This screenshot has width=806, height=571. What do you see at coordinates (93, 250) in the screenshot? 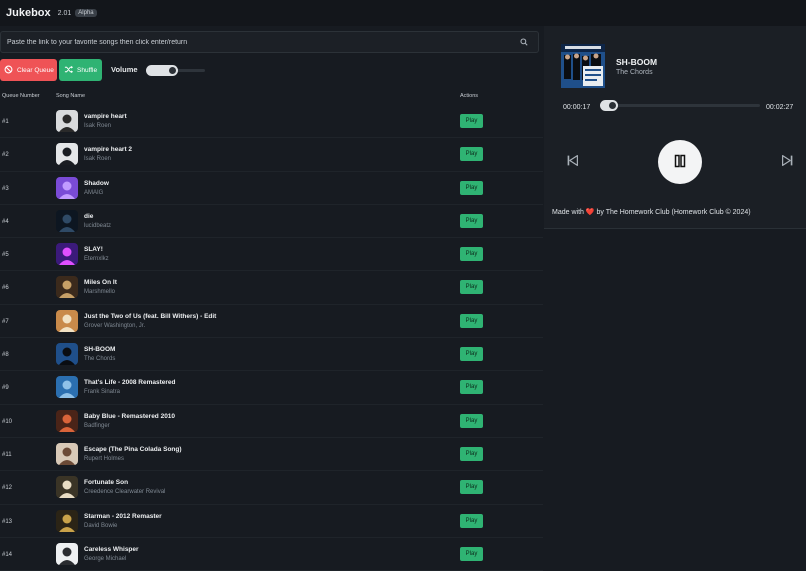
I see `song-title: SLAY!` at bounding box center [93, 250].